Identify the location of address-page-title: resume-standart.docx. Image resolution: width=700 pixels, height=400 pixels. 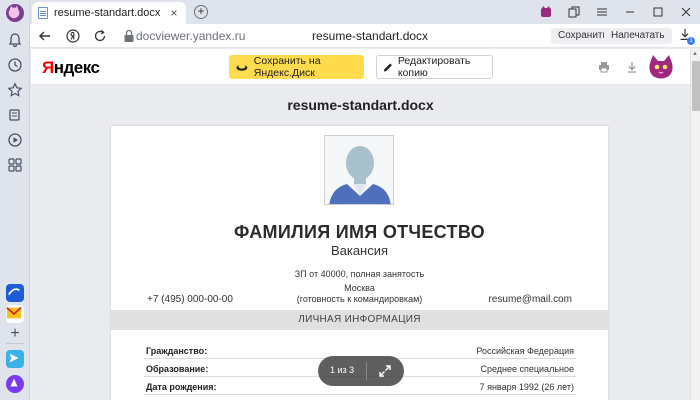
(370, 36).